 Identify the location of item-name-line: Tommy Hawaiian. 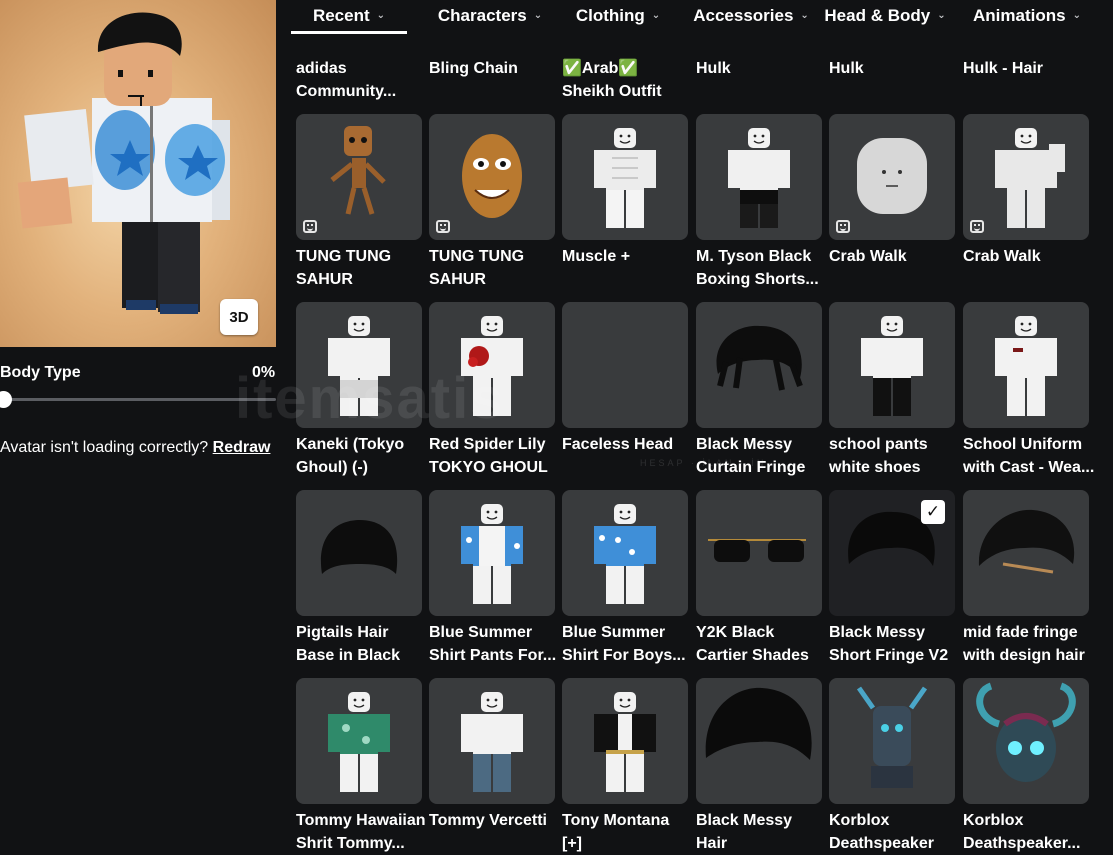
(361, 820).